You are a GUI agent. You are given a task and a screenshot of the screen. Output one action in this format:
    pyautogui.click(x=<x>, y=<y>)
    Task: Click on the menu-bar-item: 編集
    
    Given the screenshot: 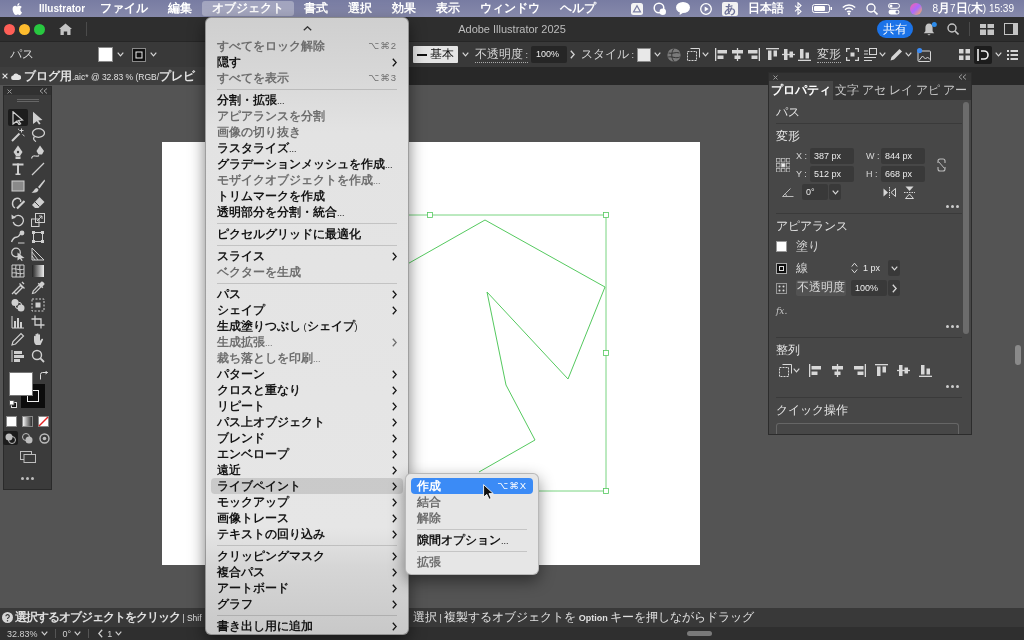 What is the action you would take?
    pyautogui.click(x=180, y=8)
    